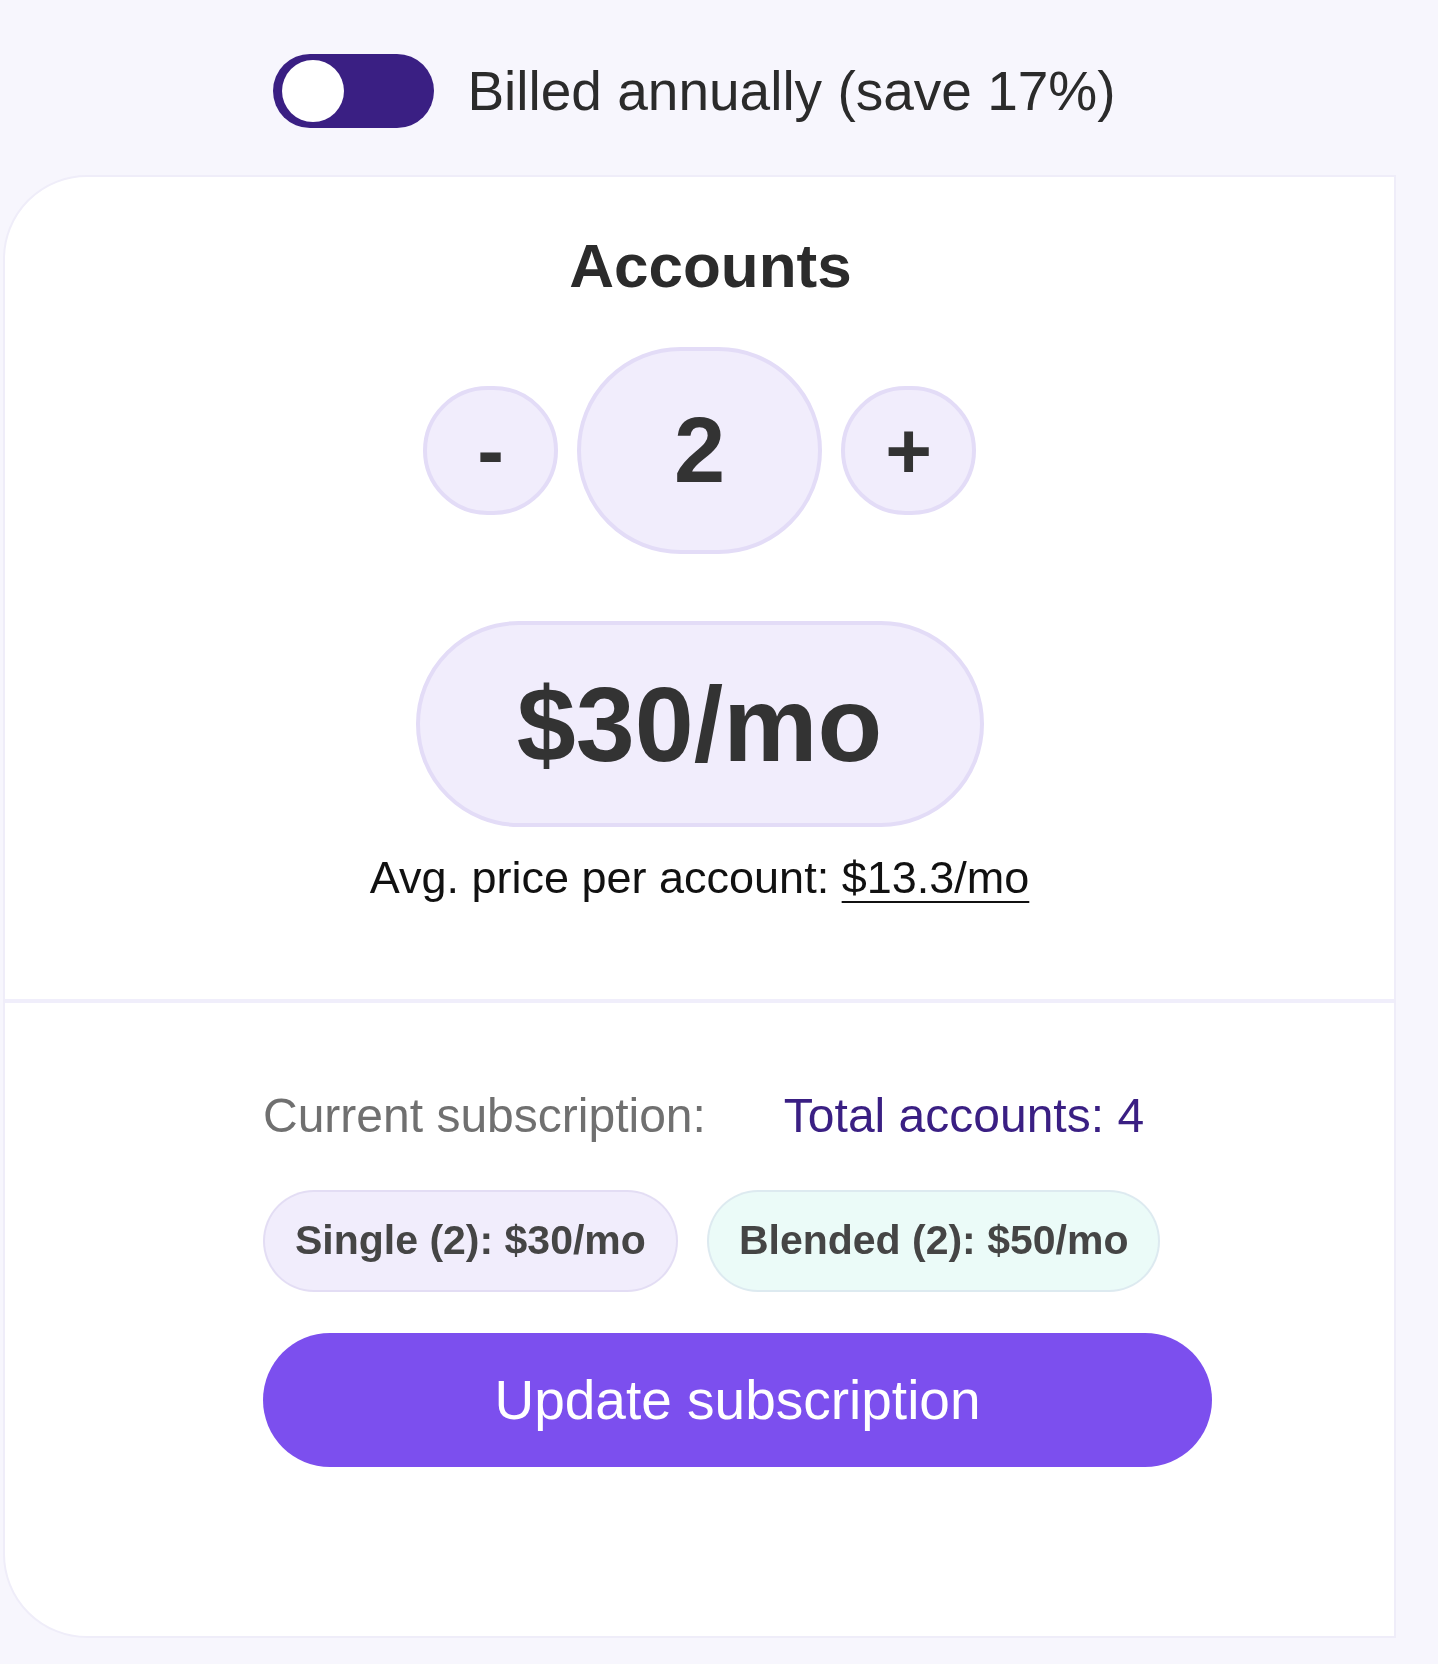  Describe the element at coordinates (933, 1240) in the screenshot. I see `plan-tag: Blended (2): $50/mo` at that location.